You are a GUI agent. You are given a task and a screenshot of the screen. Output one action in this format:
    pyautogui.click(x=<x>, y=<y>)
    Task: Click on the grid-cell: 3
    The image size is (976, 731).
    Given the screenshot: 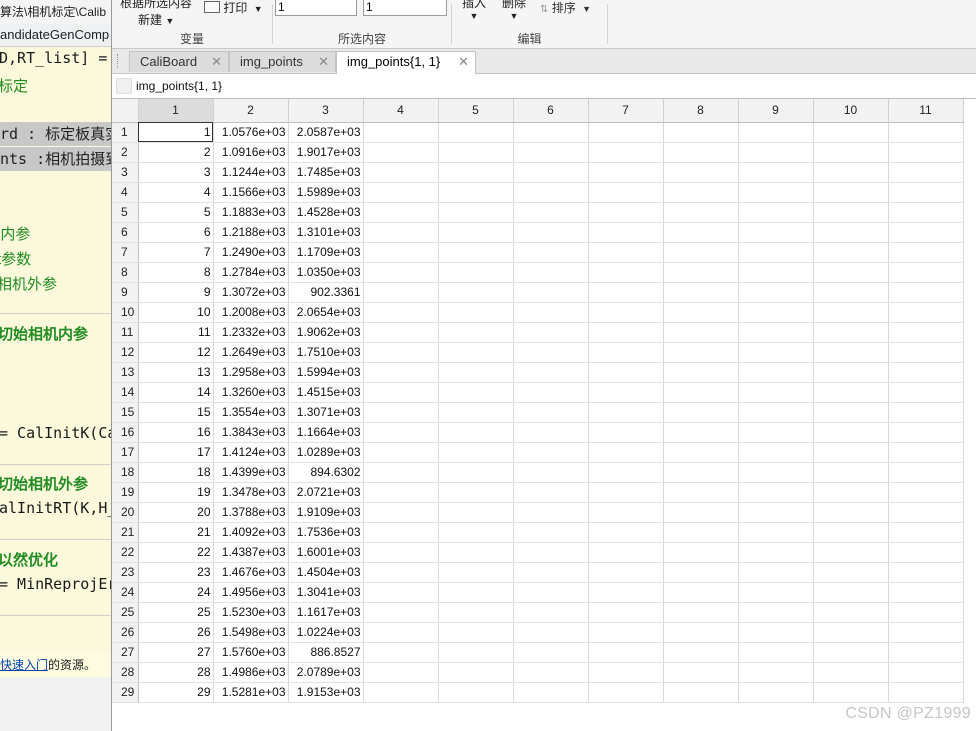 What is the action you would take?
    pyautogui.click(x=176, y=172)
    